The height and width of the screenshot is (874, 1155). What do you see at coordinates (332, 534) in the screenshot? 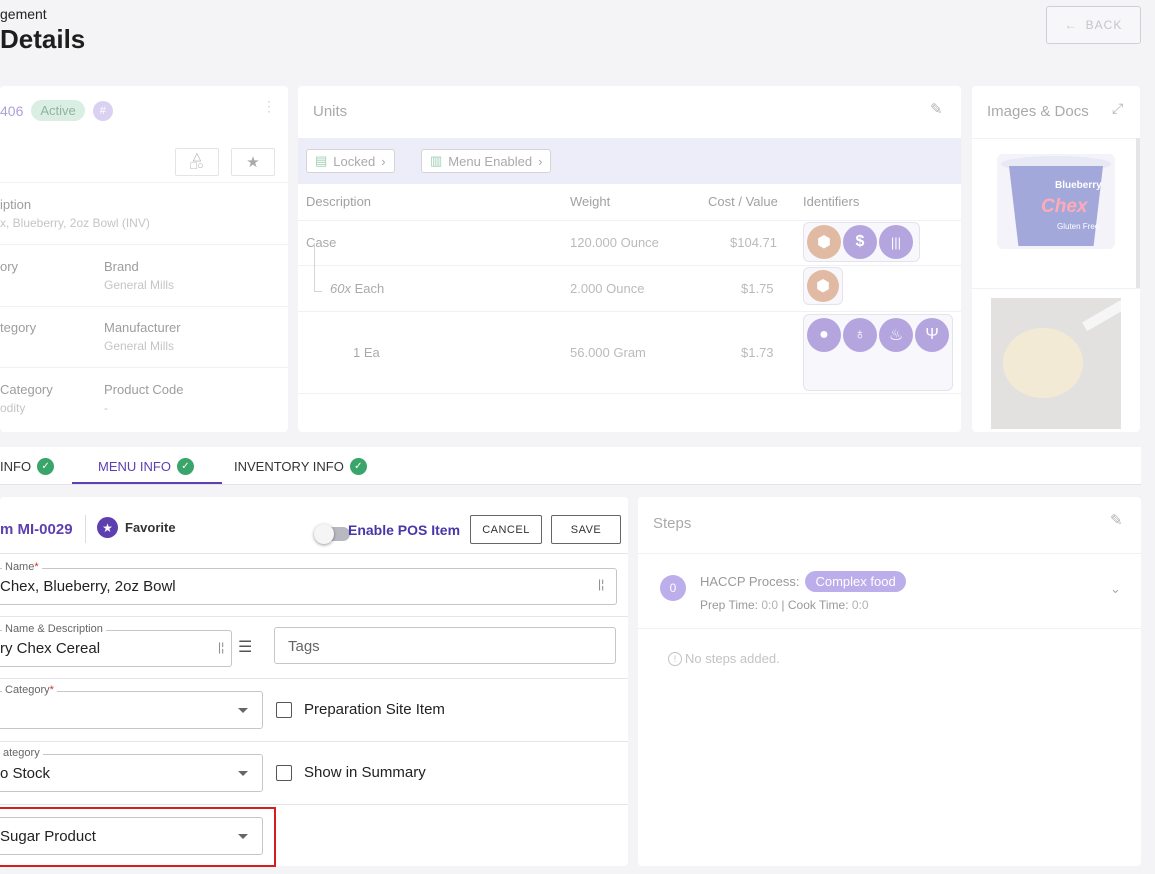
I see `pos-toggle-switch` at bounding box center [332, 534].